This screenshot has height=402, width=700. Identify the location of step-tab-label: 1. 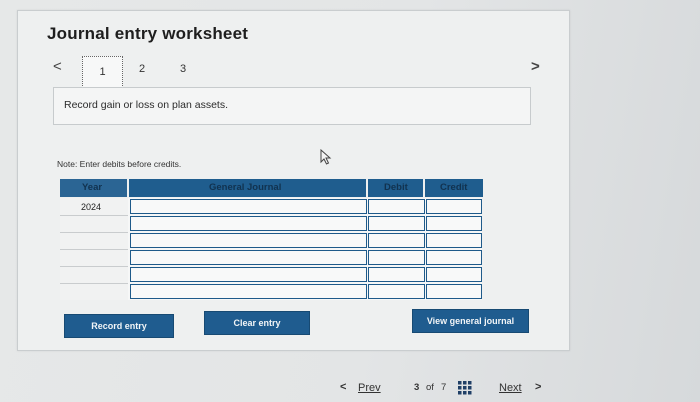
(102, 72).